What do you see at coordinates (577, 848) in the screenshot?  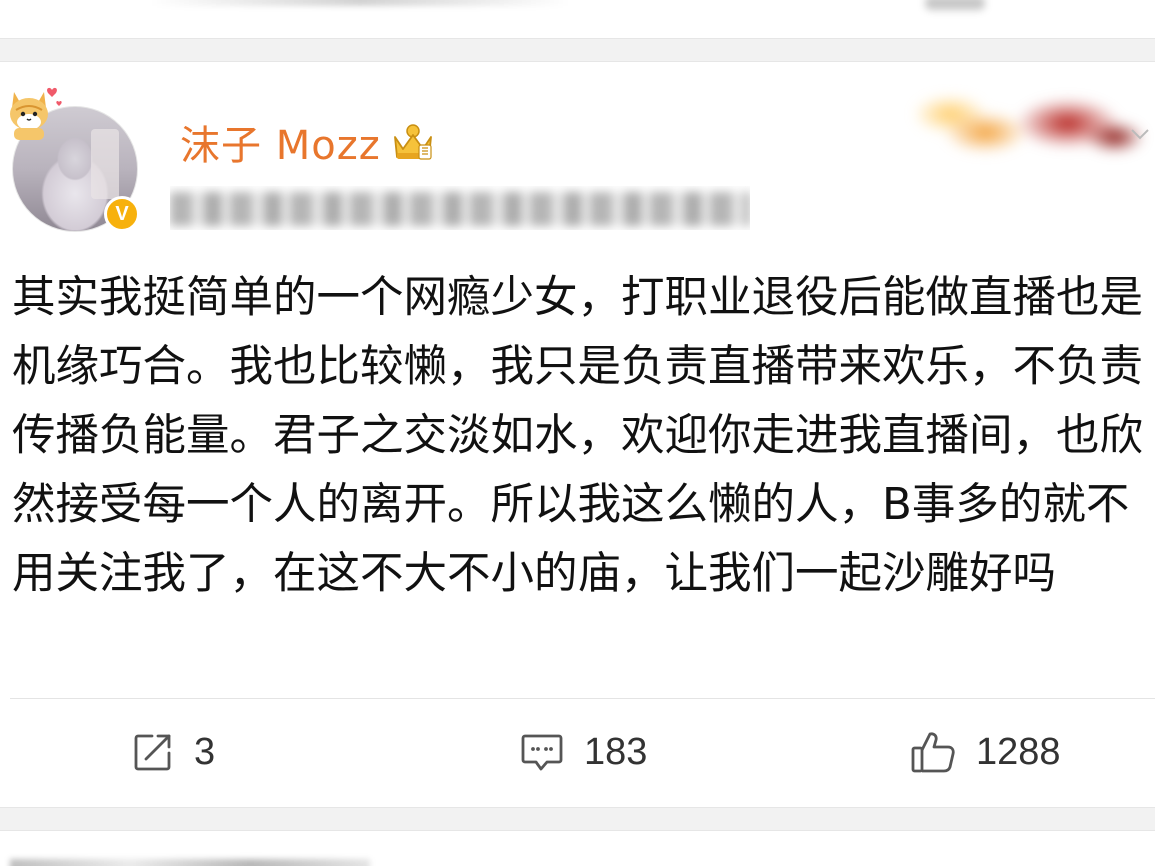 I see `next-post-remnant` at bounding box center [577, 848].